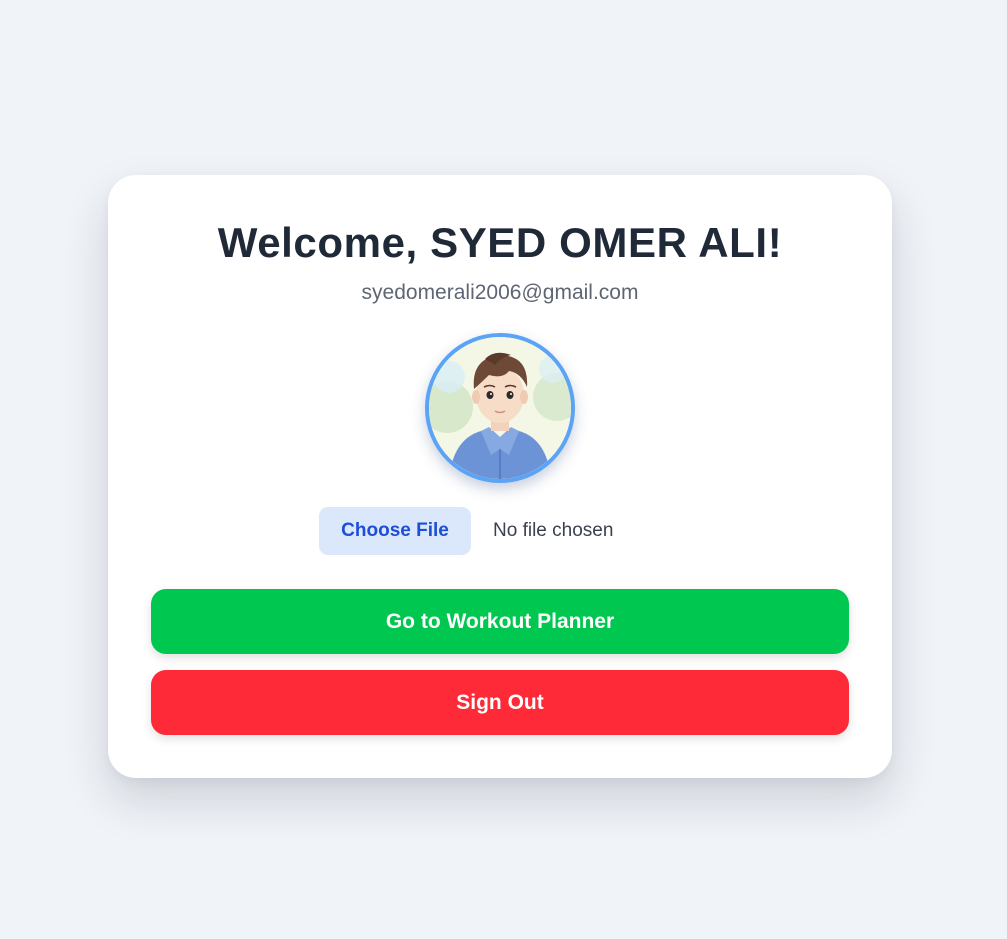 The image size is (1007, 939). I want to click on choose-file-button: Choose File, so click(395, 531).